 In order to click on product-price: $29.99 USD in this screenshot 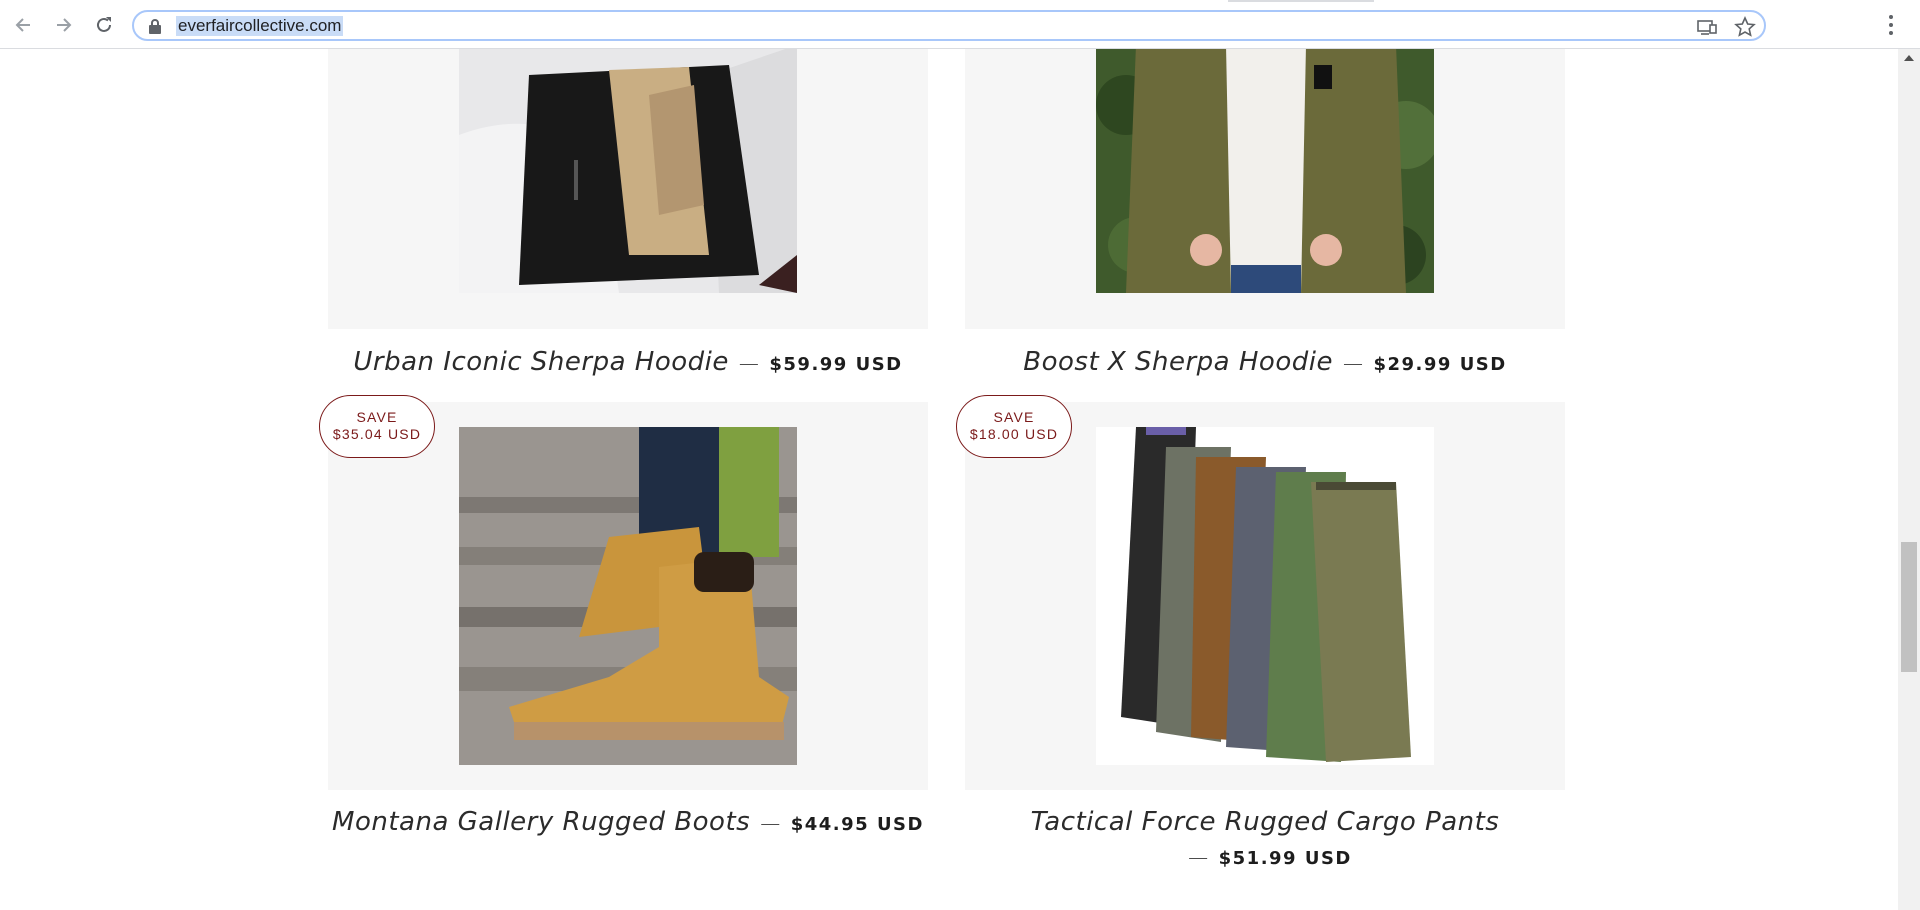, I will do `click(1440, 364)`.